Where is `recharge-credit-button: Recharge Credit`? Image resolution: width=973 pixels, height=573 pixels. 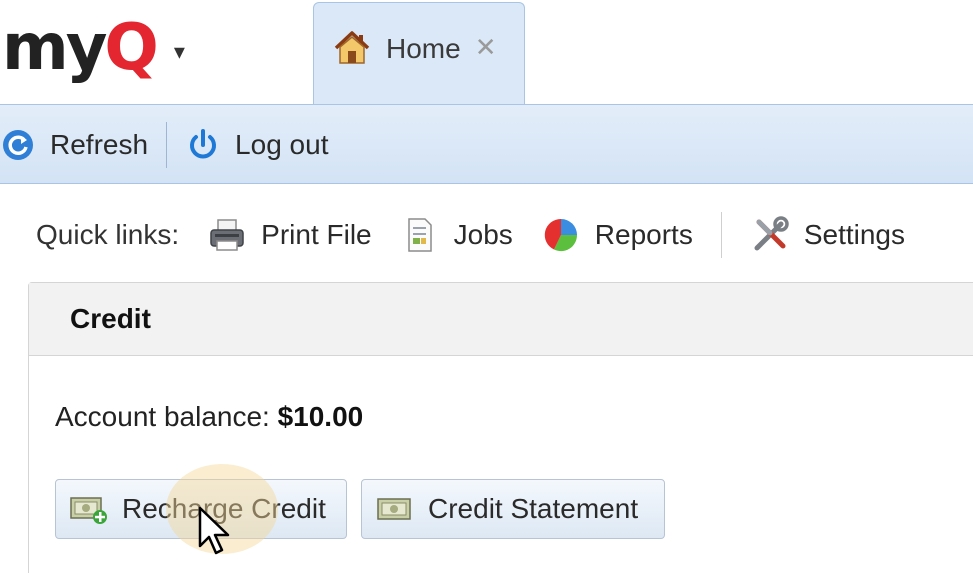
recharge-credit-button: Recharge Credit is located at coordinates (201, 509).